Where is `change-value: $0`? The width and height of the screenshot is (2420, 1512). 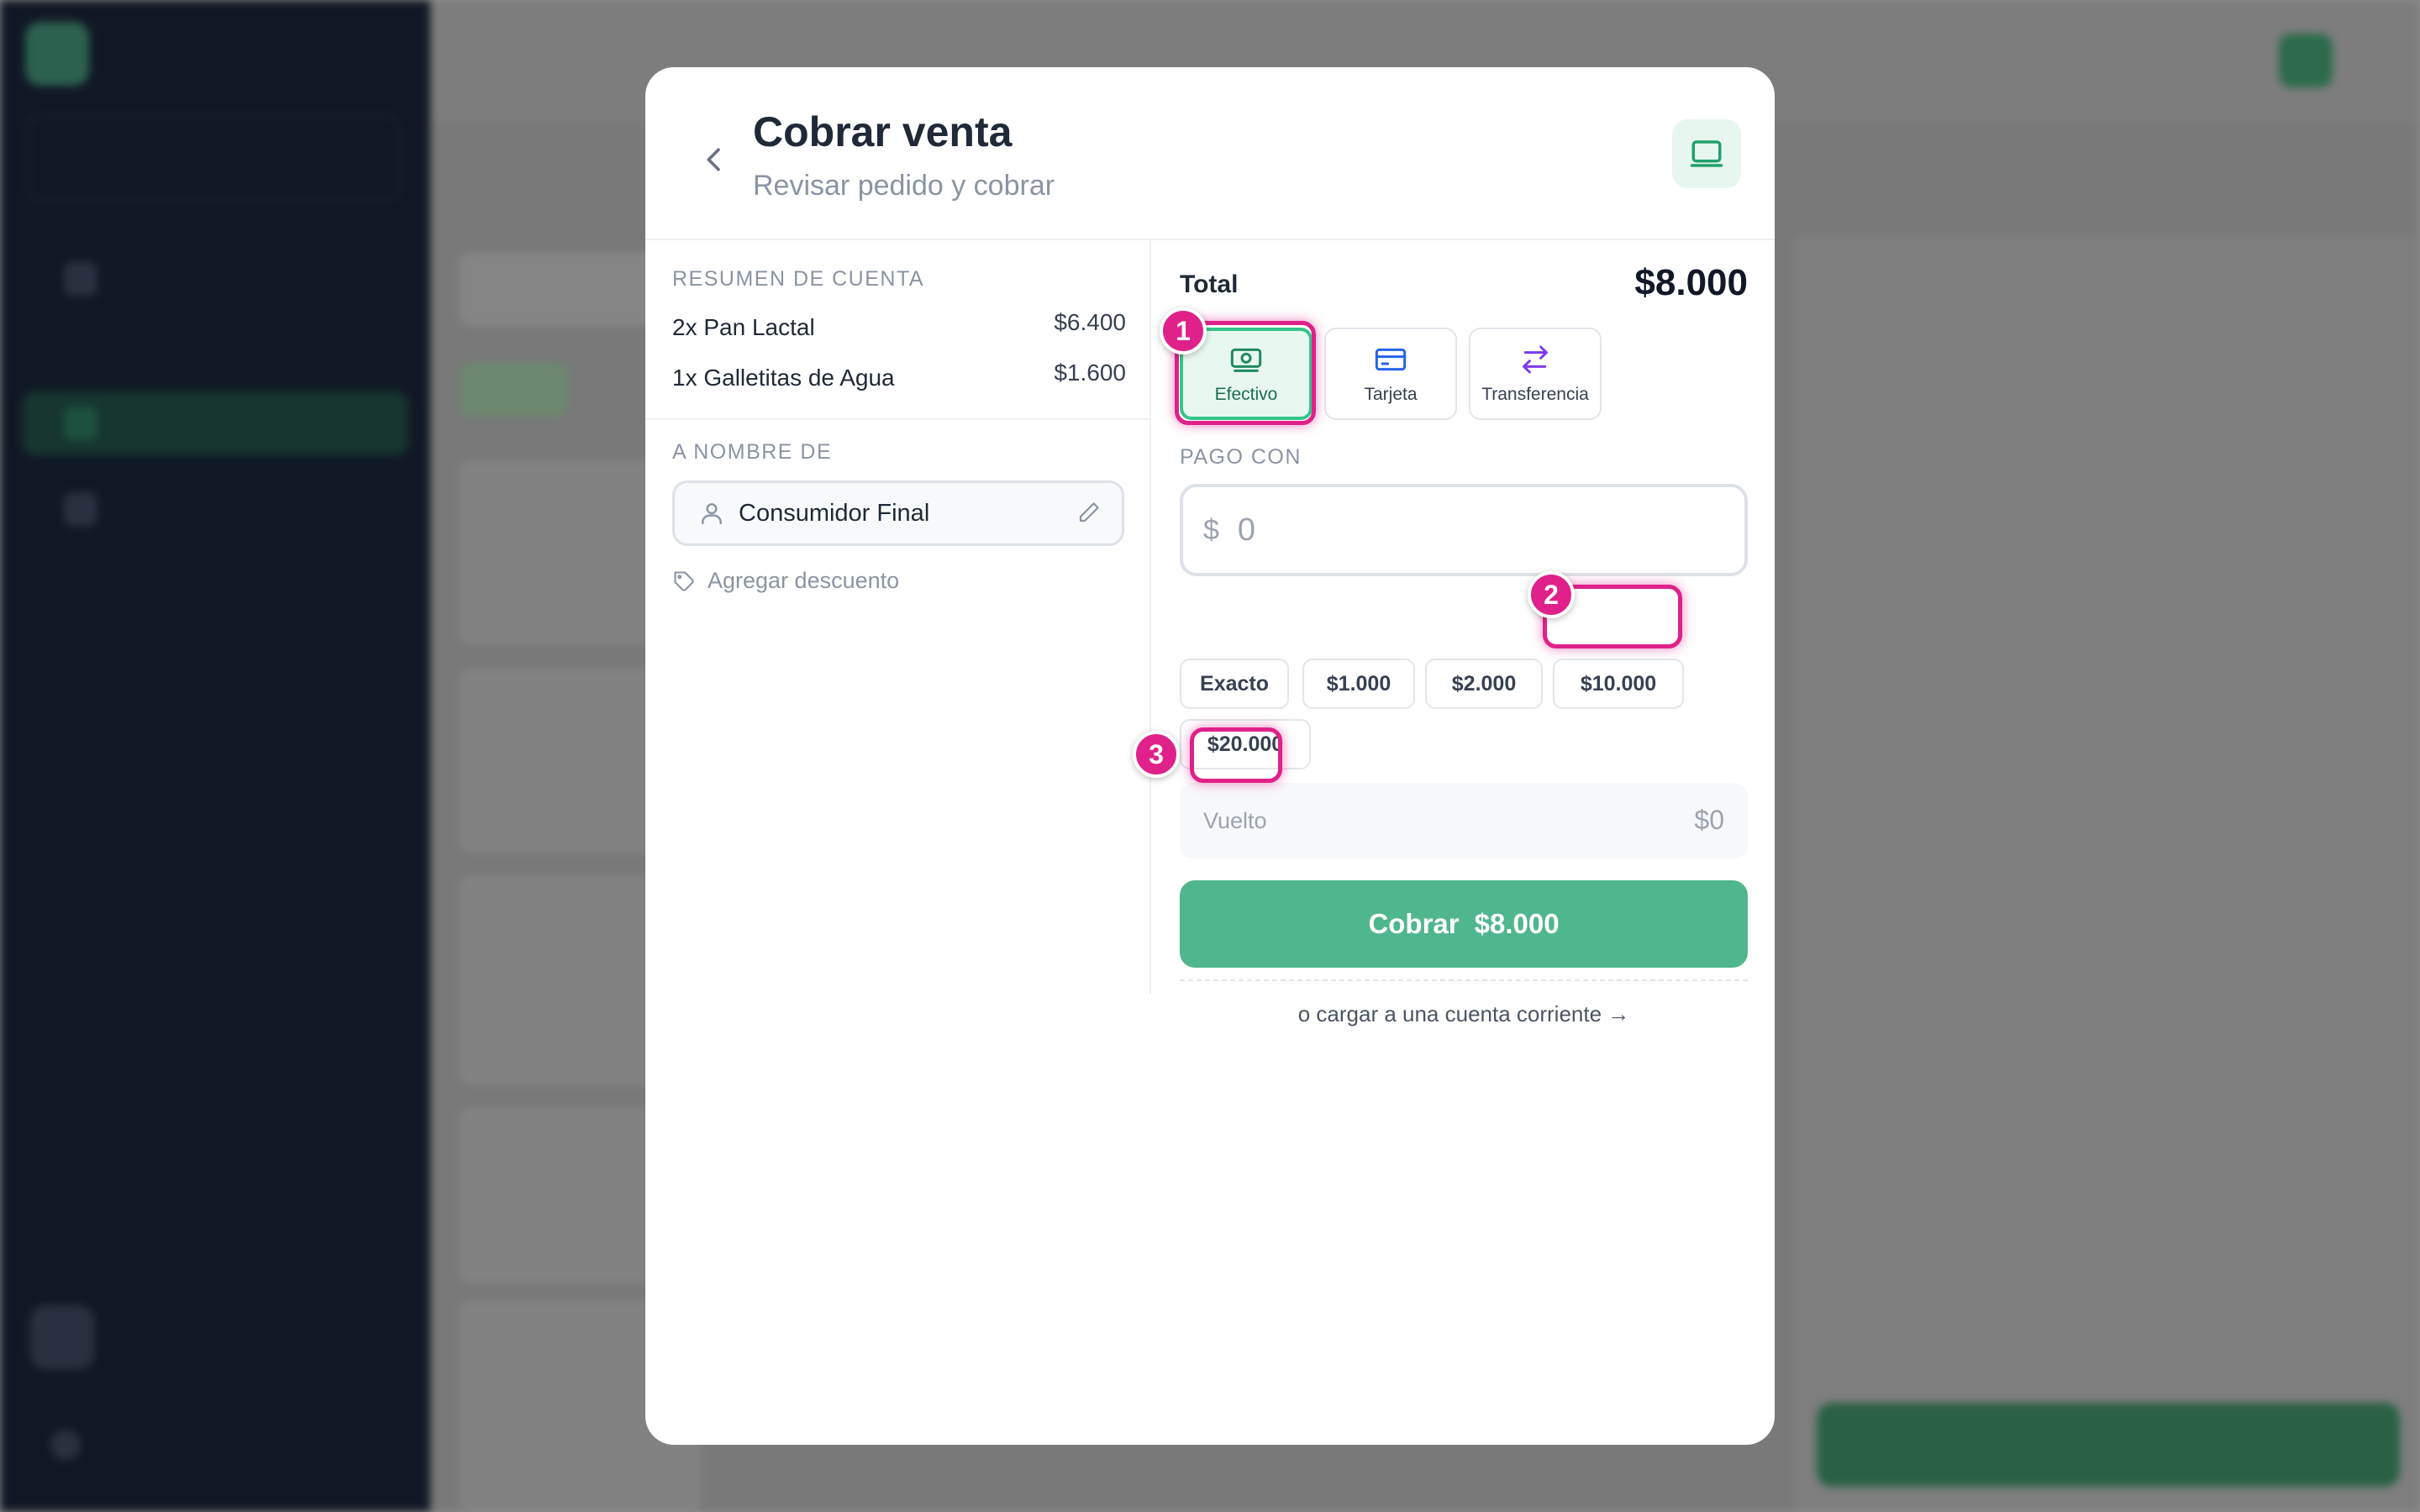 change-value: $0 is located at coordinates (1709, 820).